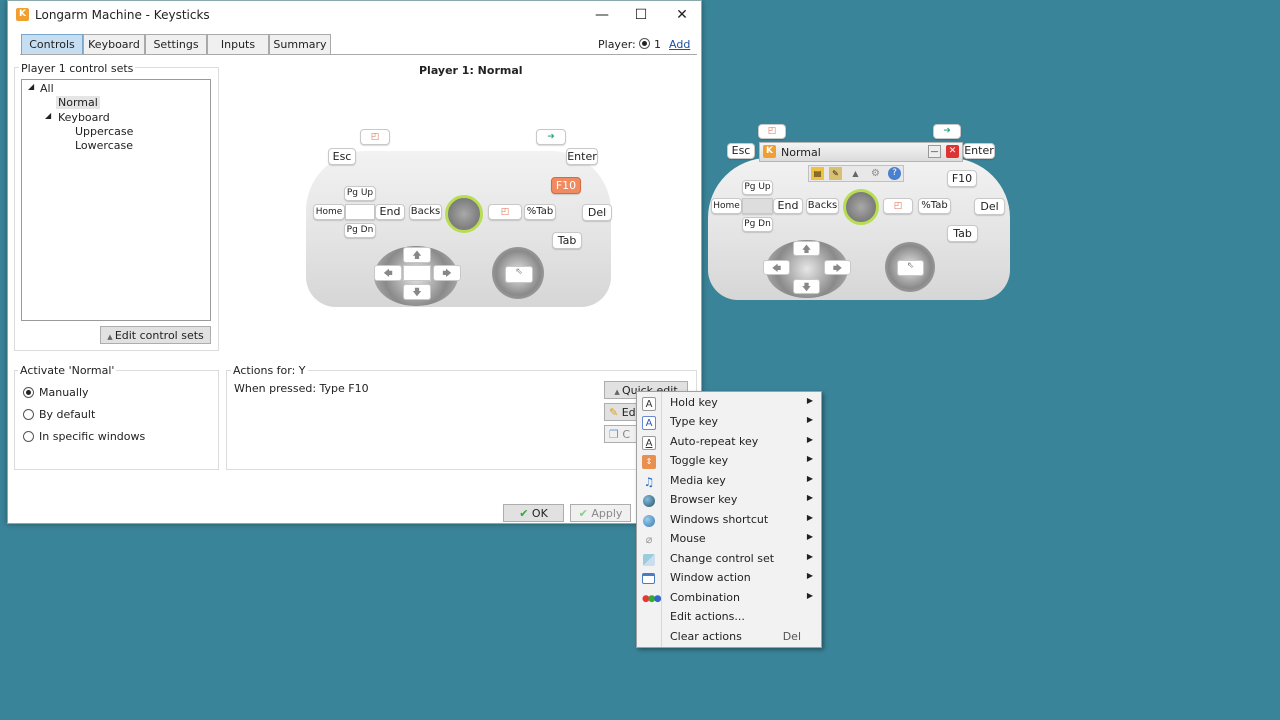 Image resolution: width=1280 pixels, height=720 pixels. What do you see at coordinates (28, 392) in the screenshot?
I see `radio-manually` at bounding box center [28, 392].